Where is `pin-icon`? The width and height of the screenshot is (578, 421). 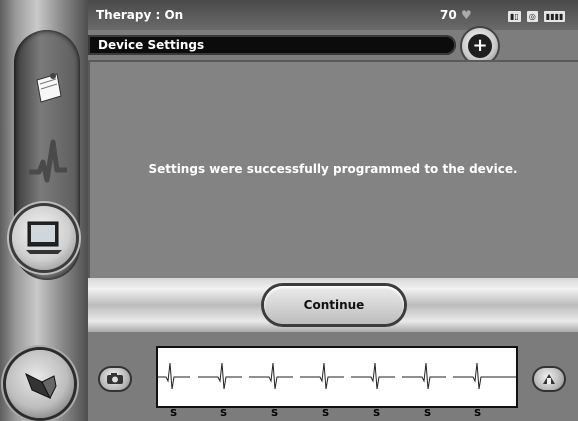 pin-icon is located at coordinates (549, 379).